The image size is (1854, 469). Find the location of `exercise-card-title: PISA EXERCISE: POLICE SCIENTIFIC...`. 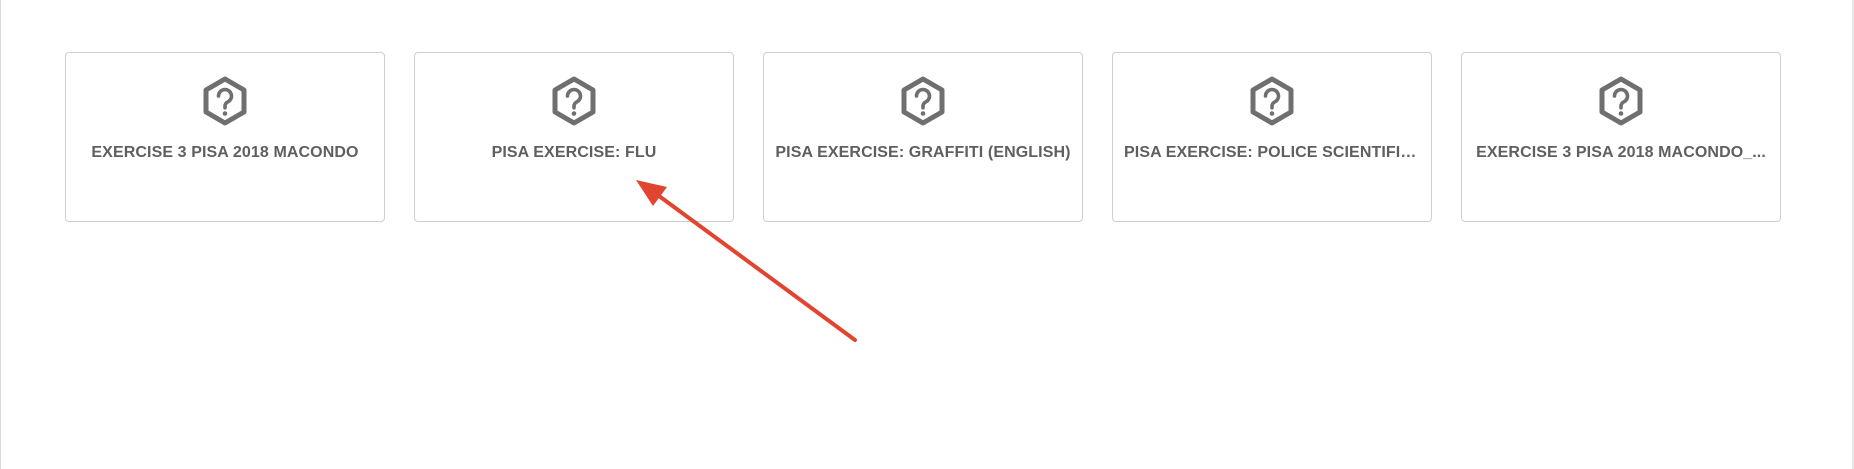

exercise-card-title: PISA EXERCISE: POLICE SCIENTIFIC... is located at coordinates (1272, 152).